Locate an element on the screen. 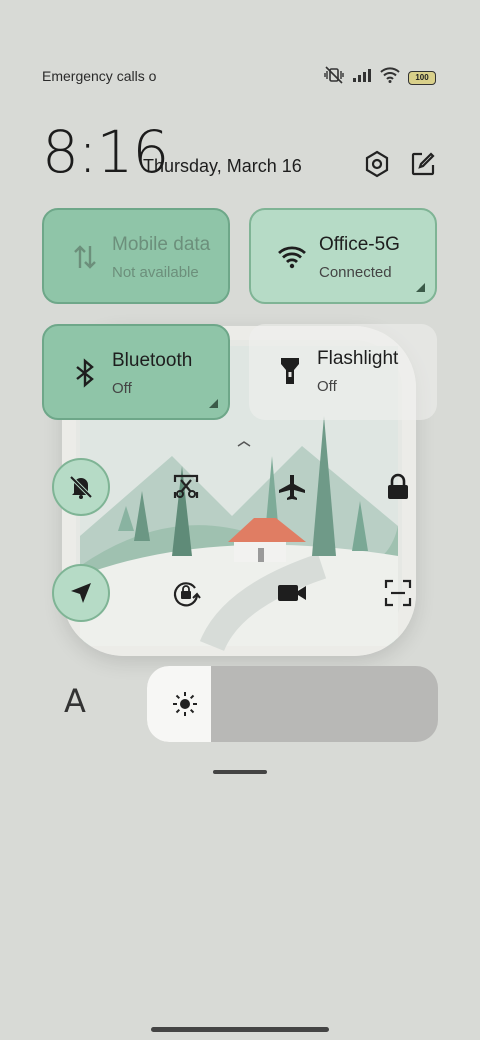  lock-icon is located at coordinates (398, 486).